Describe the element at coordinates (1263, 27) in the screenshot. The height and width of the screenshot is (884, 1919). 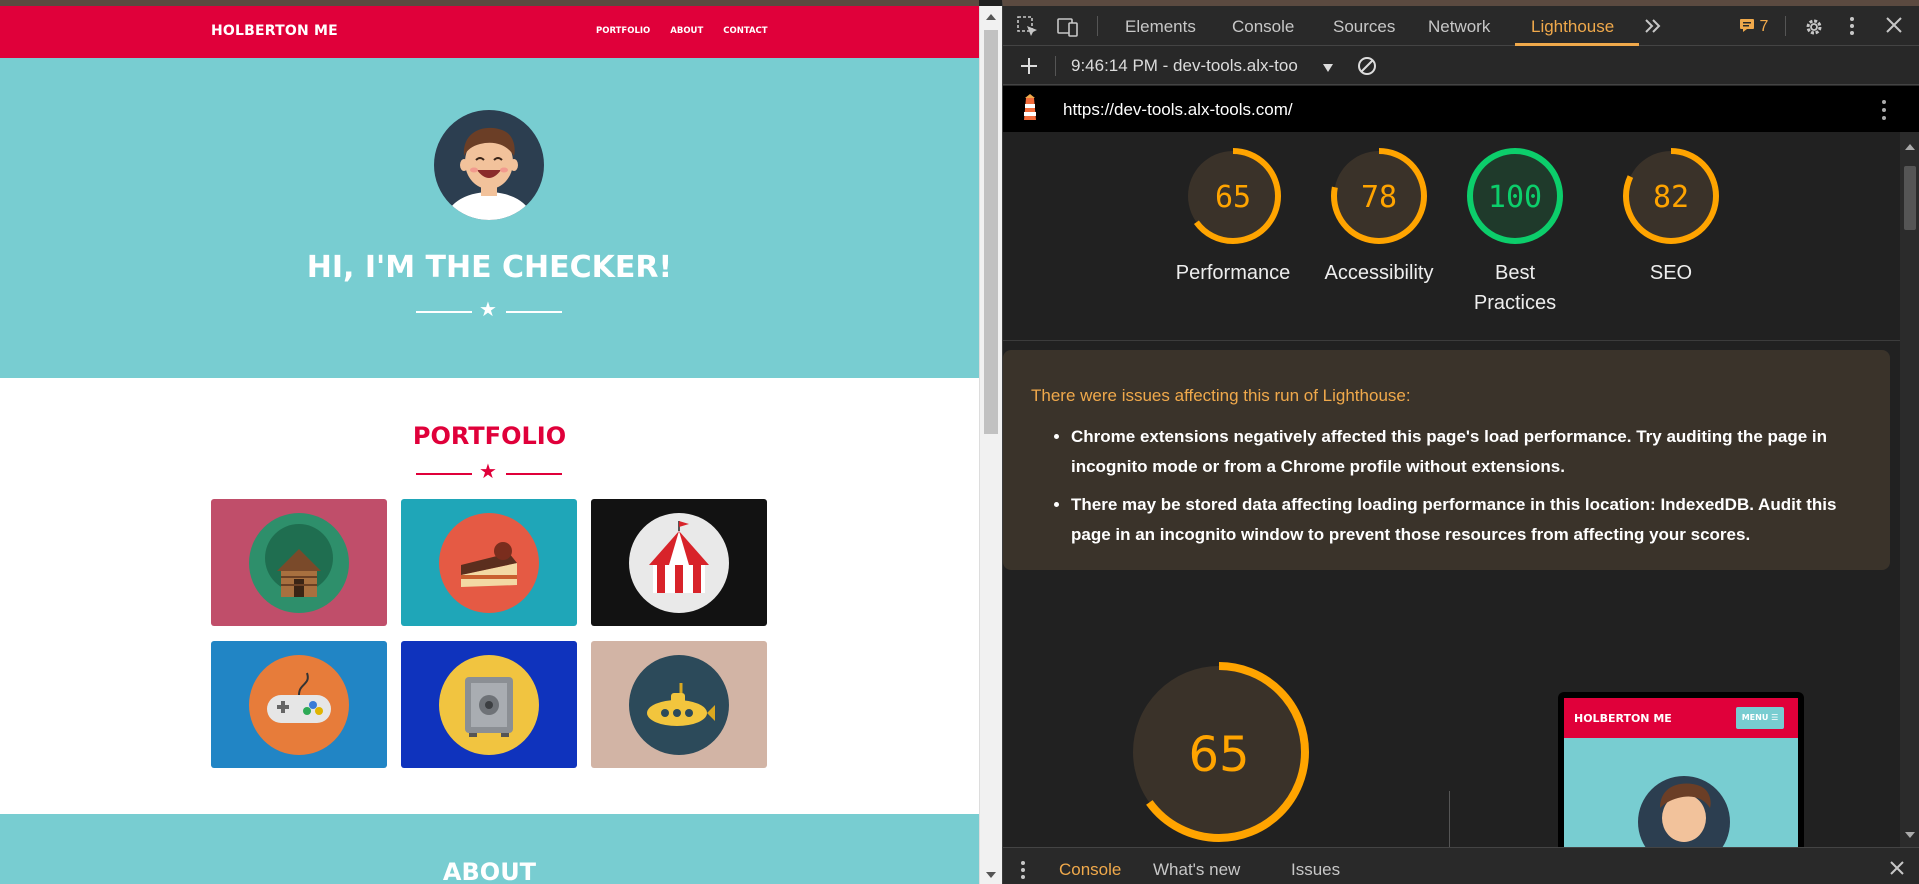
I see `tab-console: Console` at that location.